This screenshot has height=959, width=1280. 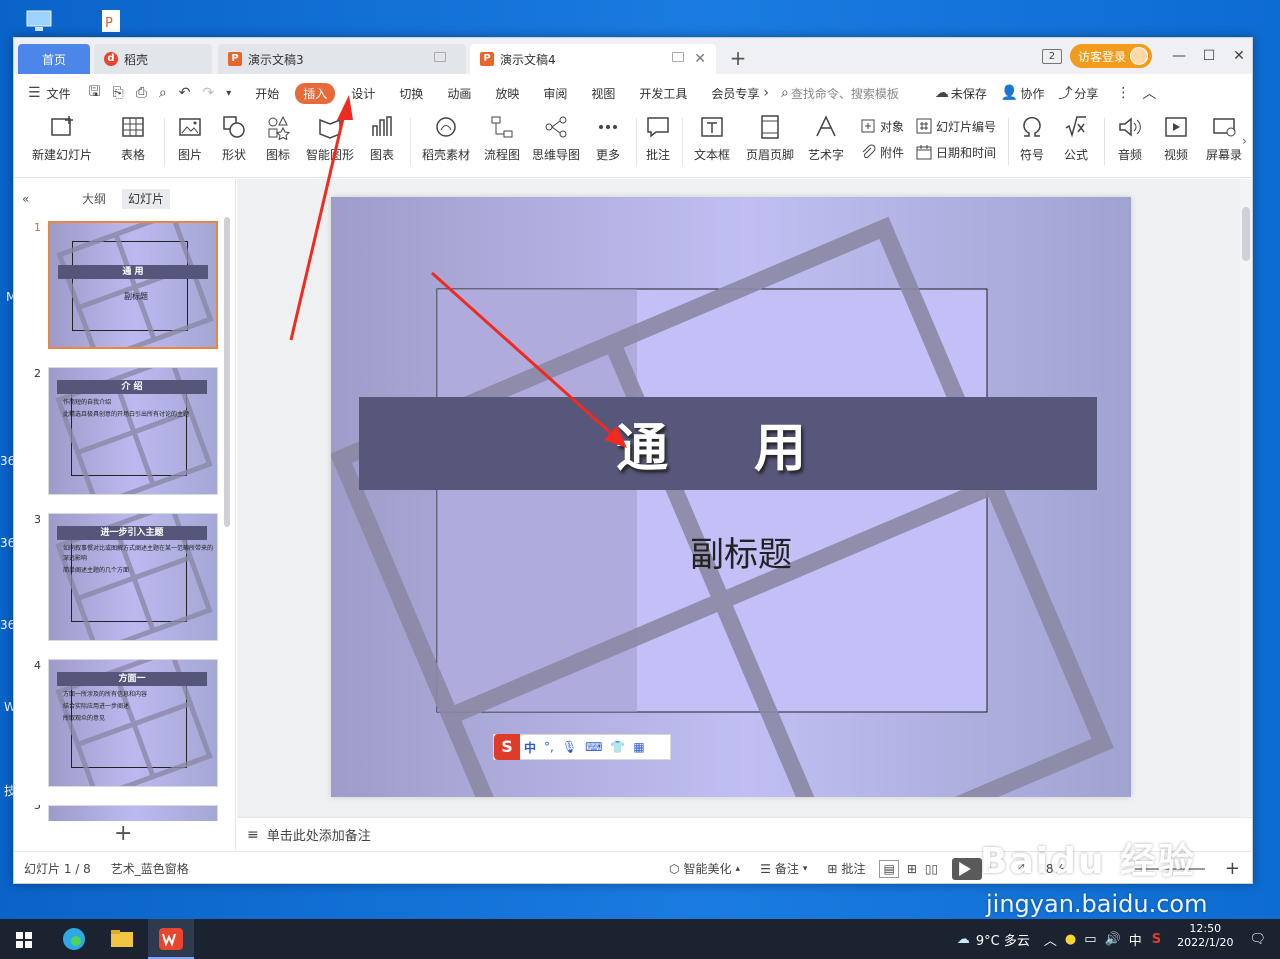 I want to click on save-icon: 🖫, so click(x=95, y=93).